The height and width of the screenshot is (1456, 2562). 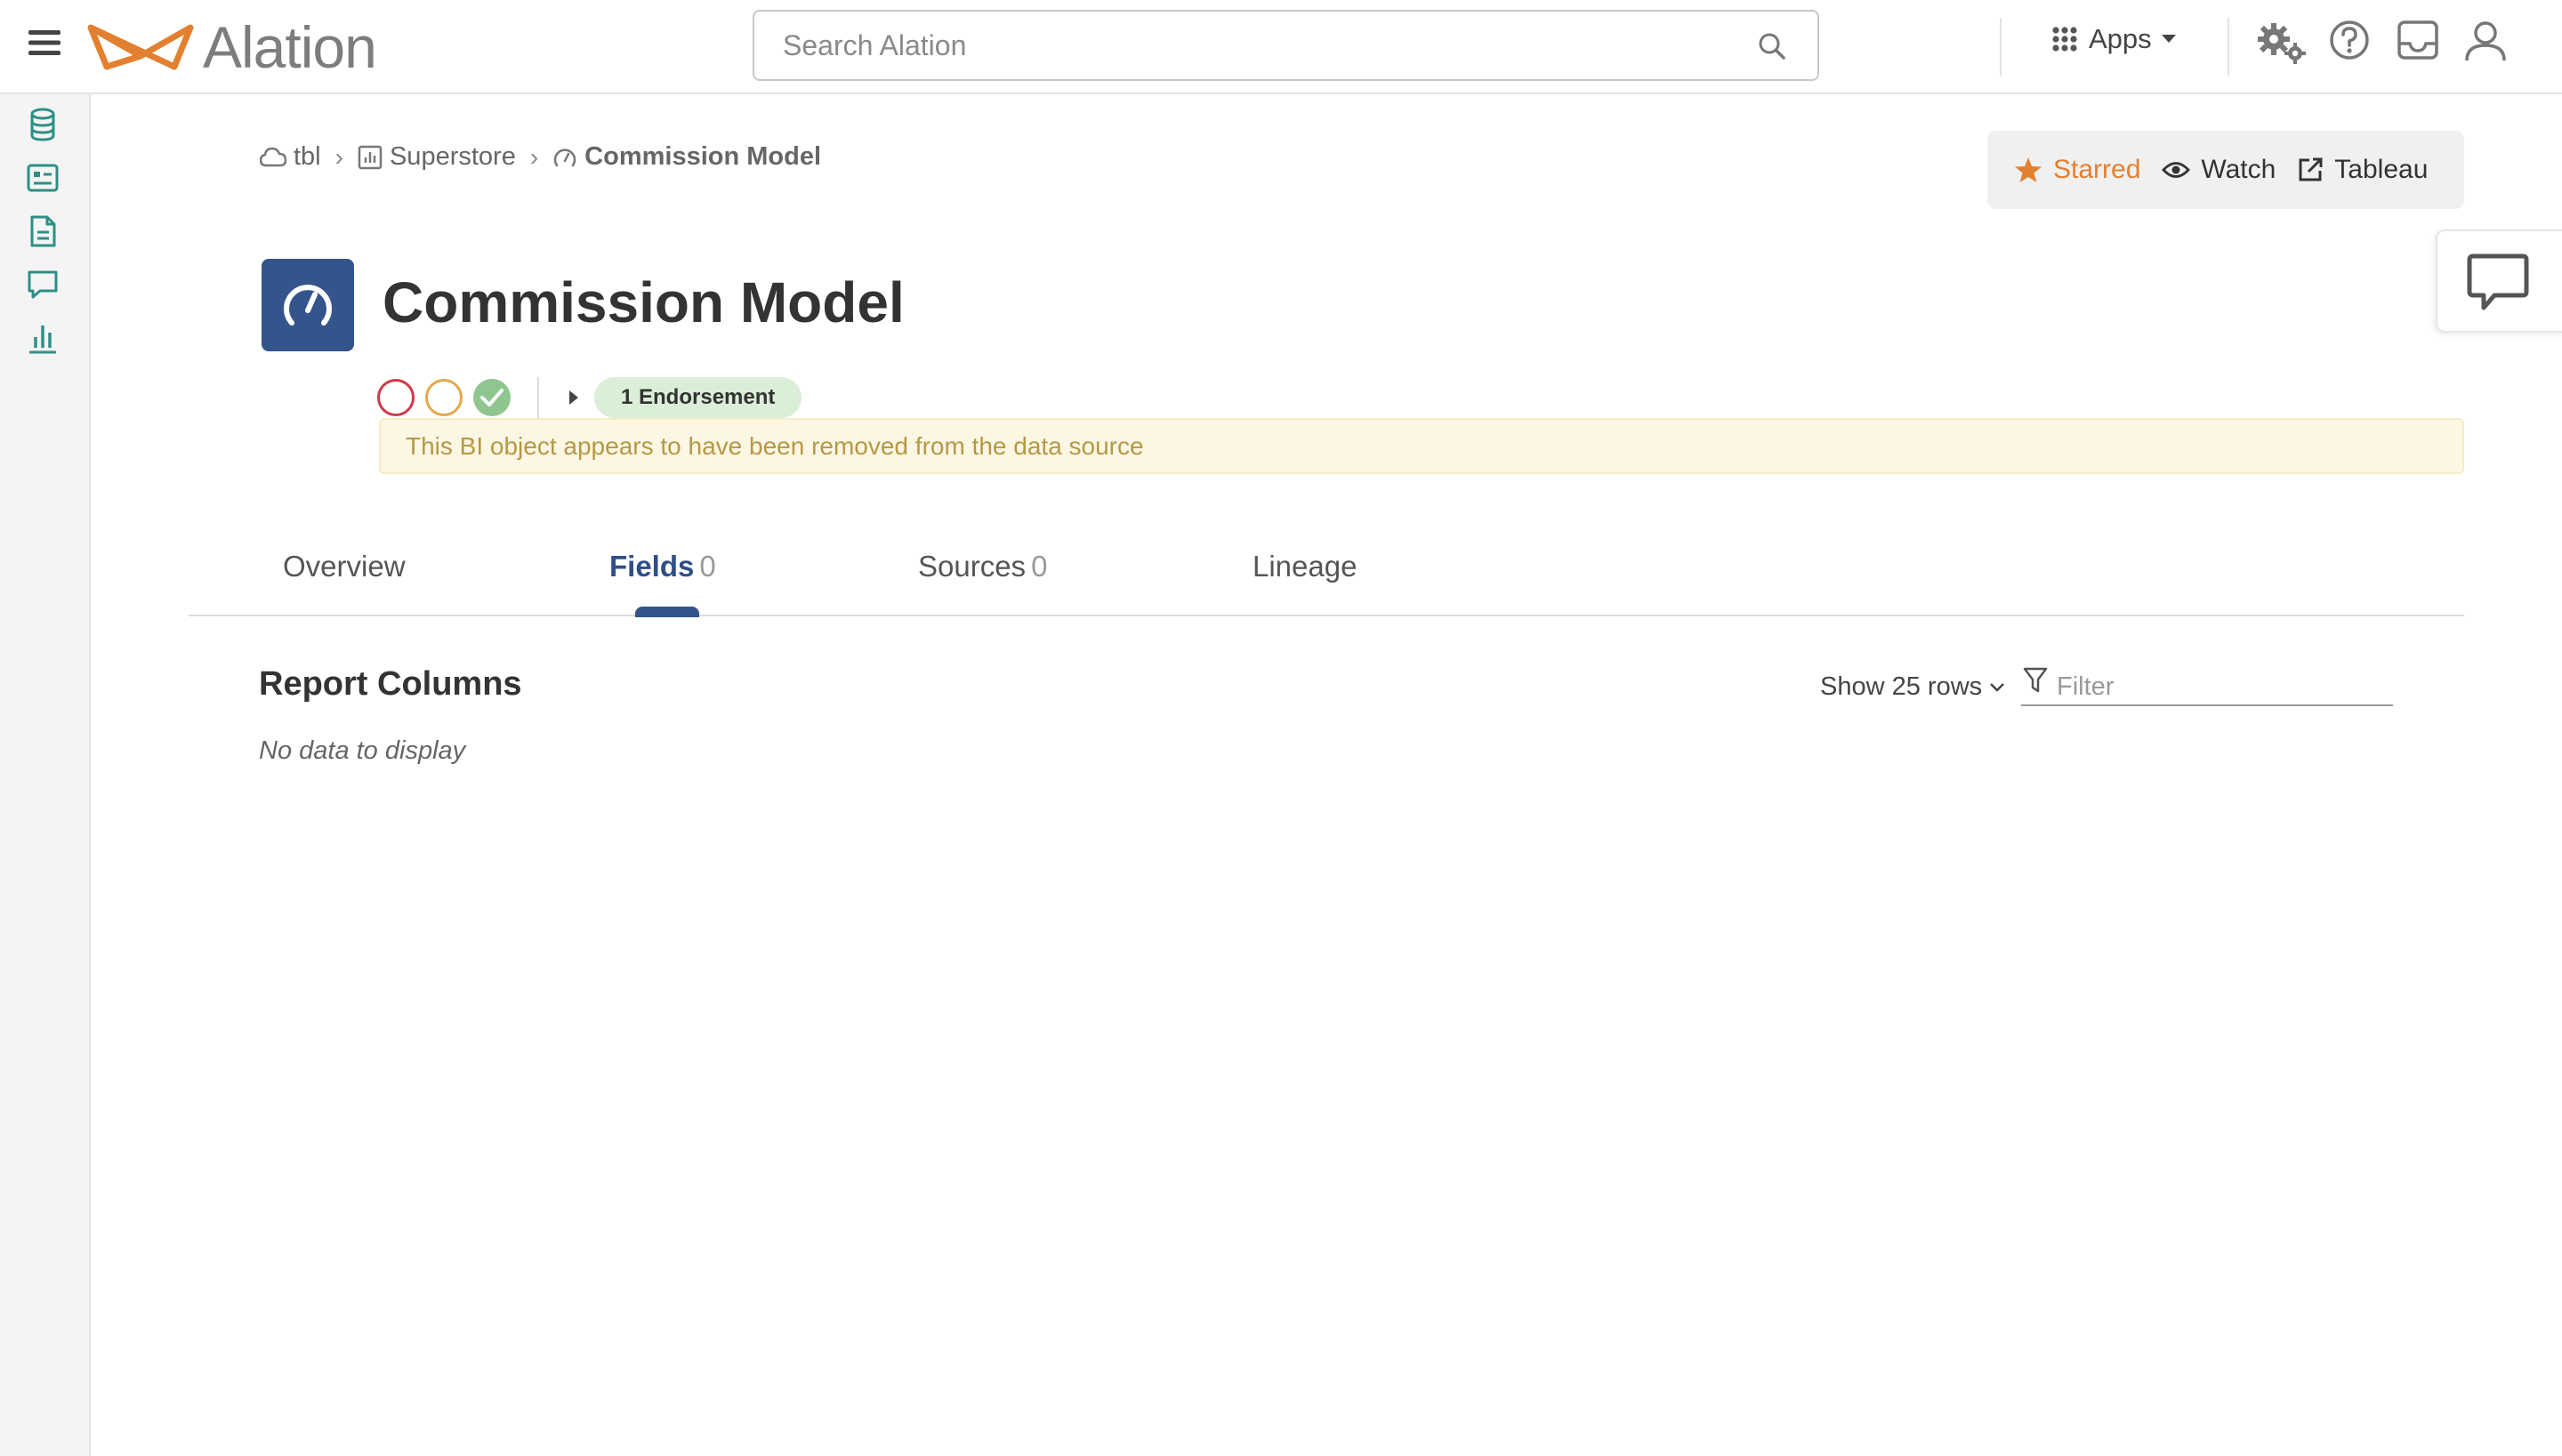 I want to click on search-icon, so click(x=1772, y=46).